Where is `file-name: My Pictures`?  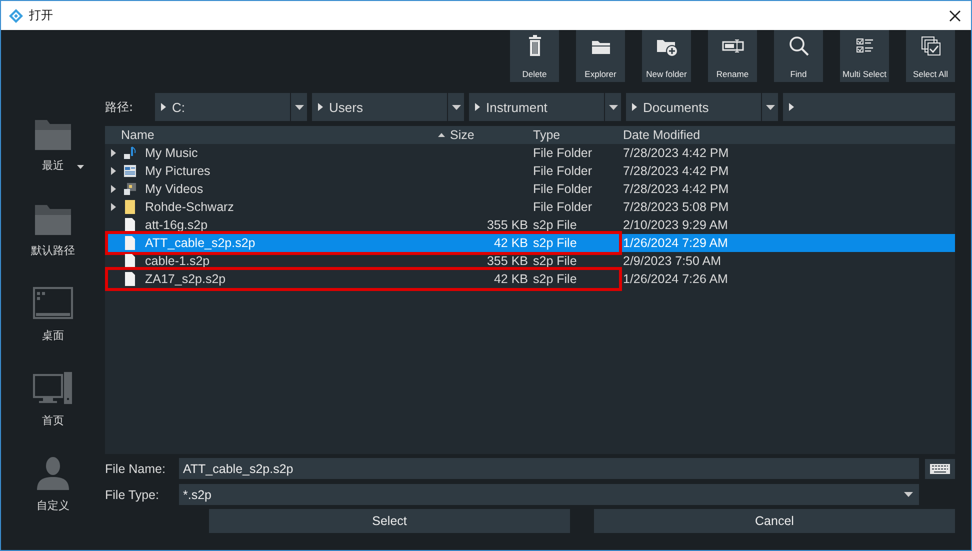
file-name: My Pictures is located at coordinates (177, 171).